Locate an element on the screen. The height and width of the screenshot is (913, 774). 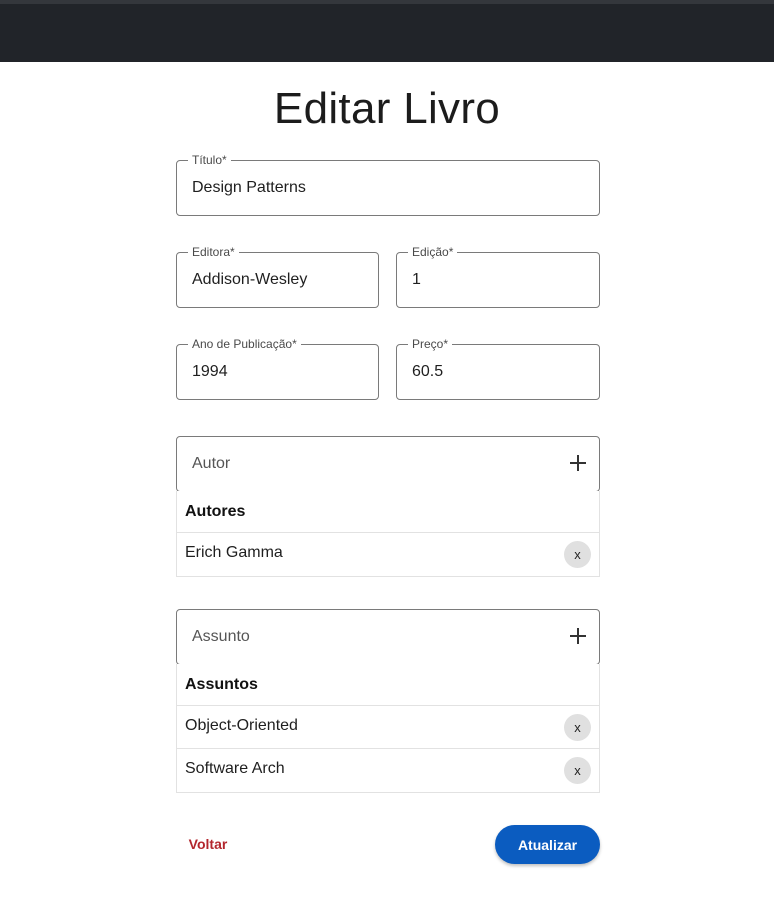
add-autor-button is located at coordinates (578, 463).